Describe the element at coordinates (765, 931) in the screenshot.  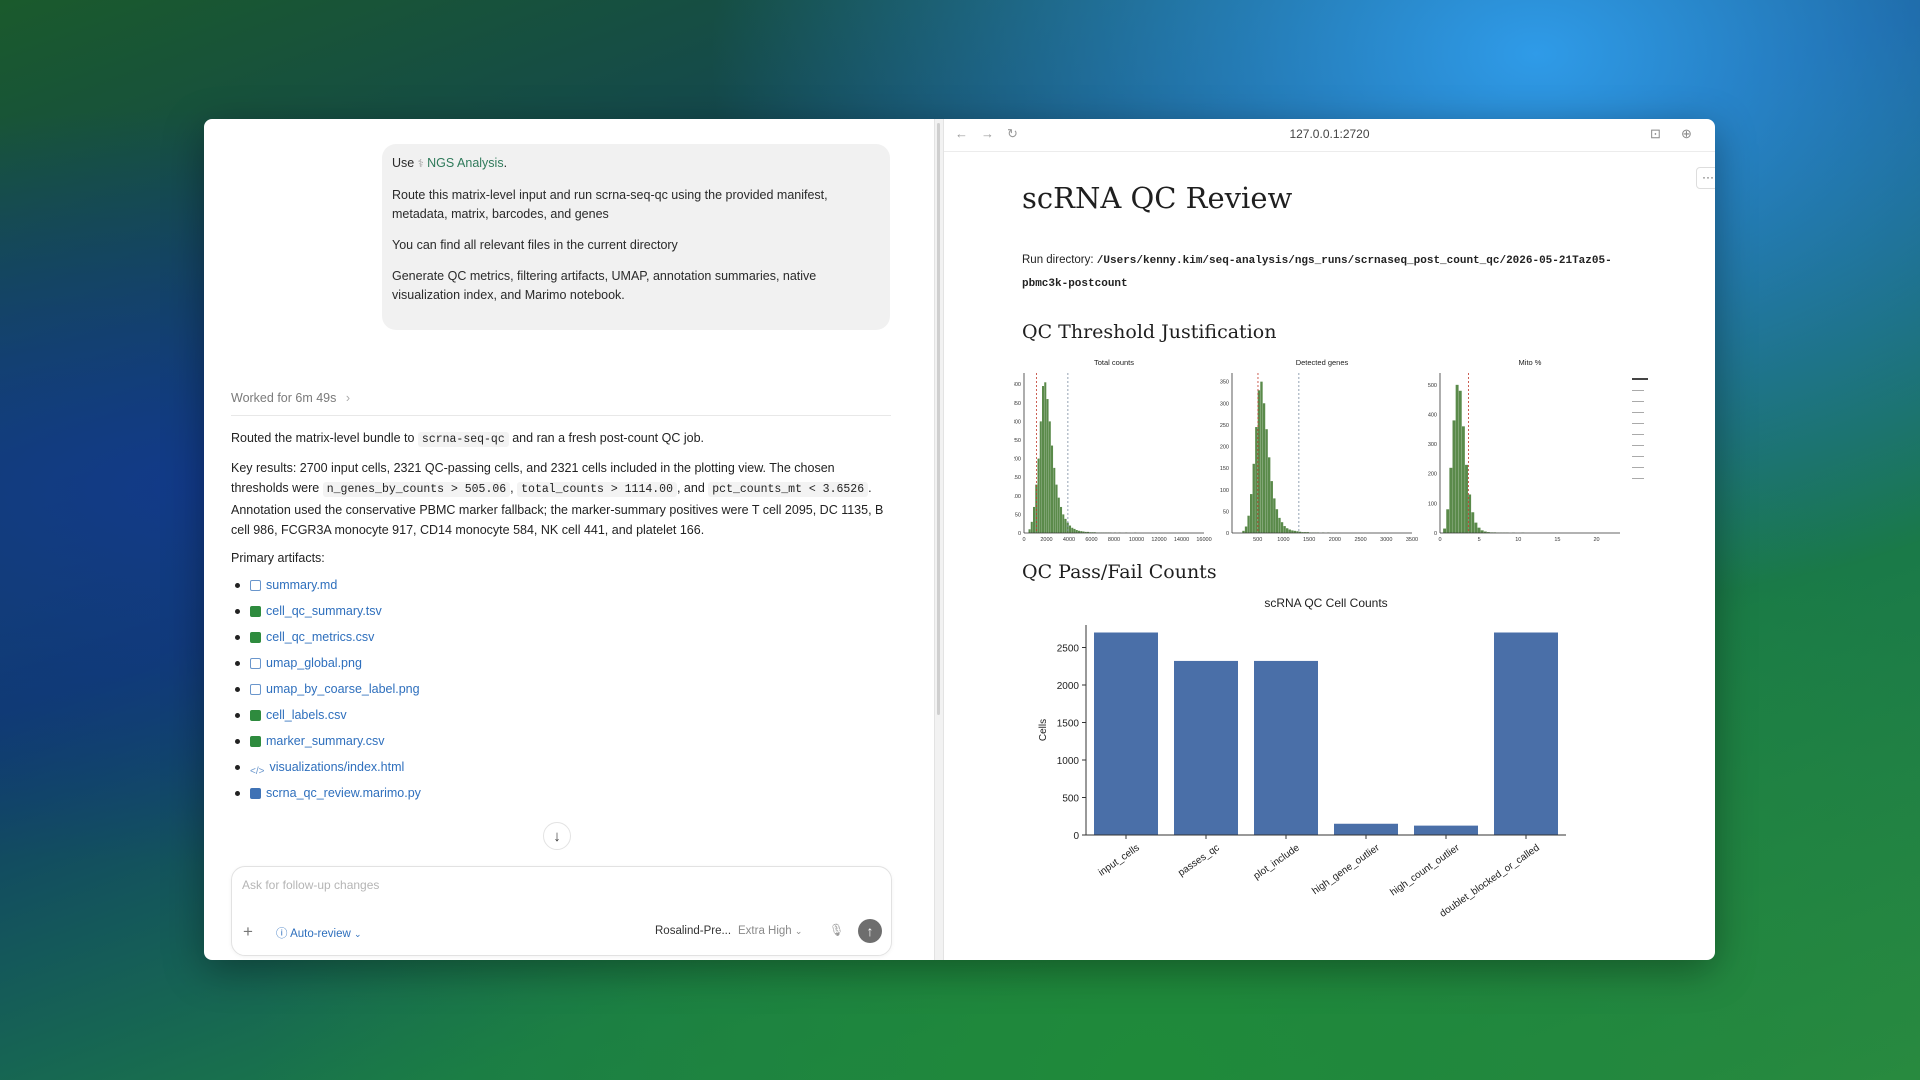
I see `effort-label: Extra High` at that location.